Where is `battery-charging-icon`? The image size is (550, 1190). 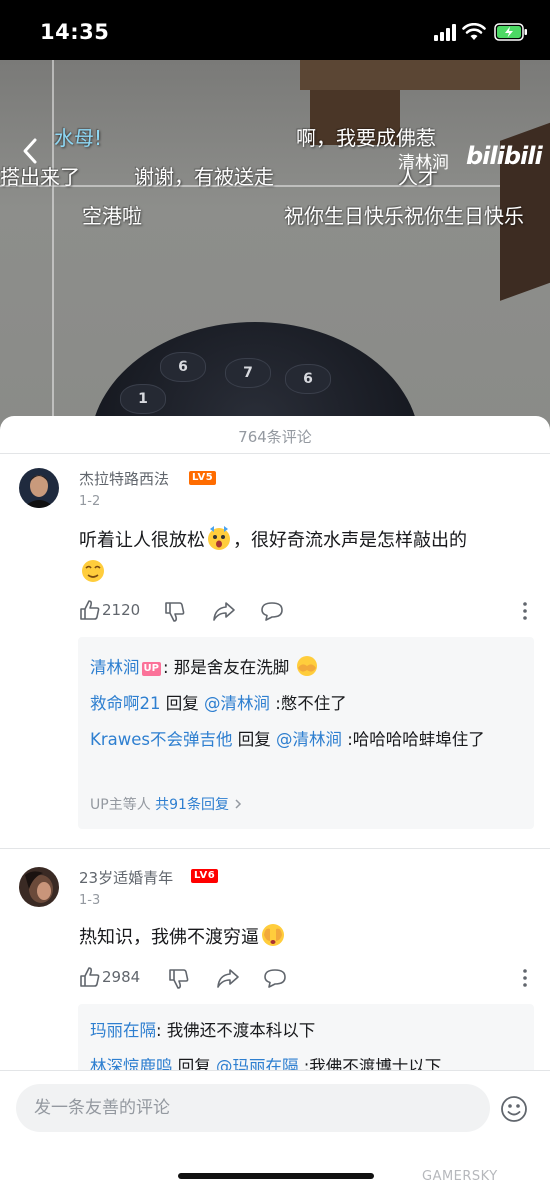
battery-charging-icon is located at coordinates (510, 32).